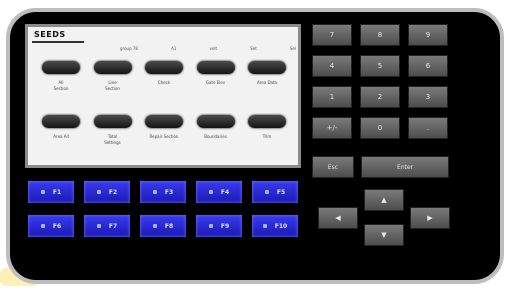 The image size is (510, 294). Describe the element at coordinates (333, 167) in the screenshot. I see `esc-button: Esc` at that location.